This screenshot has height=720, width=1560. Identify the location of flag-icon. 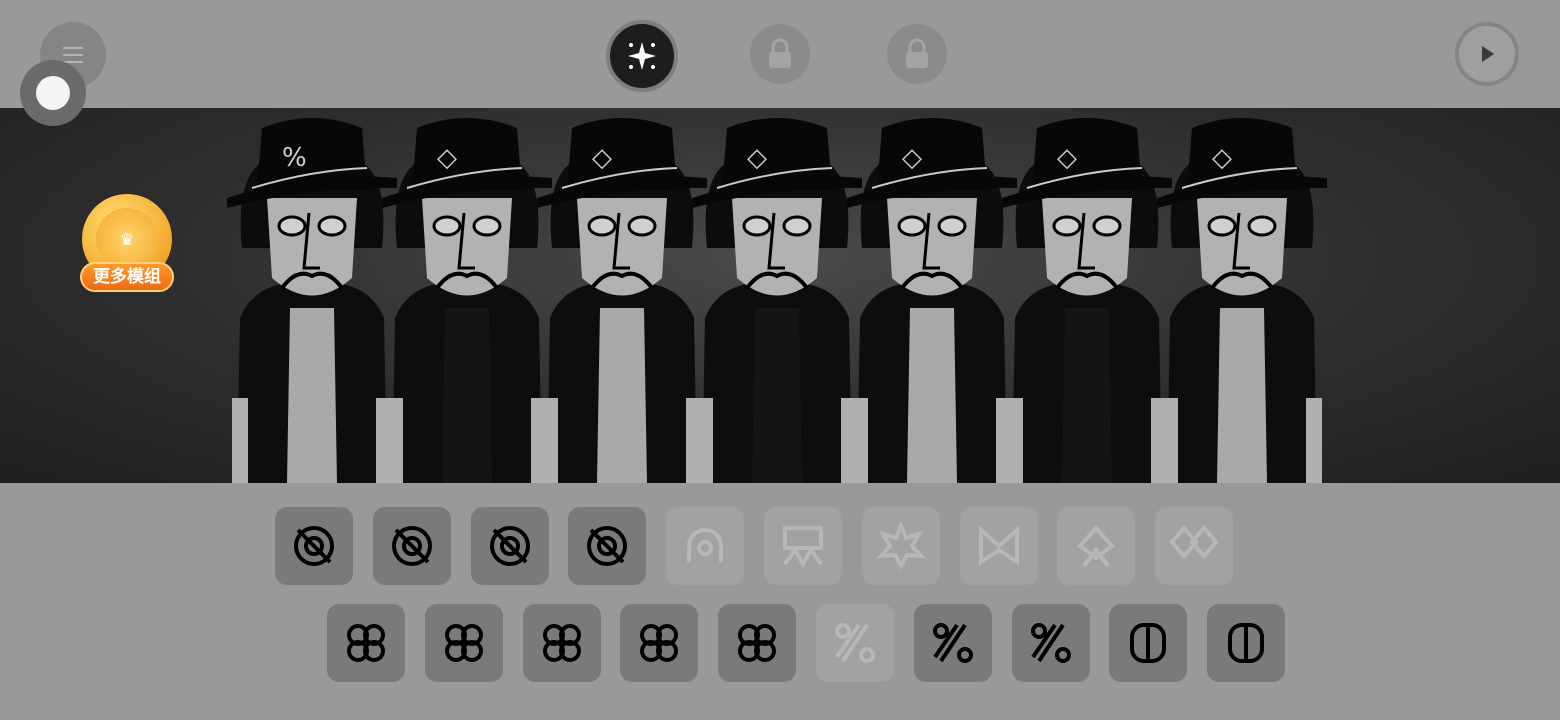
(803, 547).